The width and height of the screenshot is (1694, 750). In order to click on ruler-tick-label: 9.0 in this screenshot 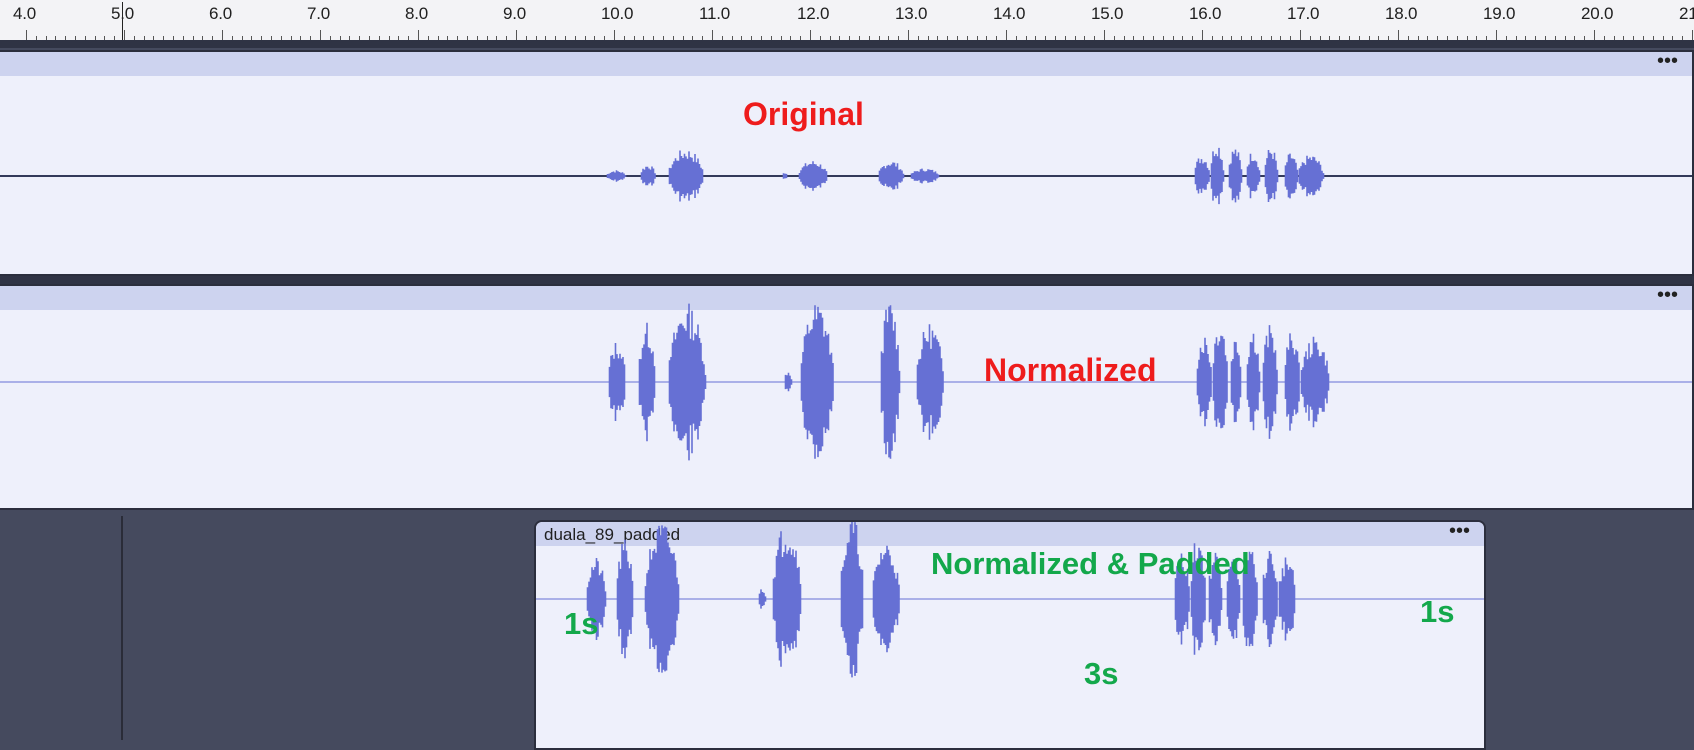, I will do `click(515, 13)`.